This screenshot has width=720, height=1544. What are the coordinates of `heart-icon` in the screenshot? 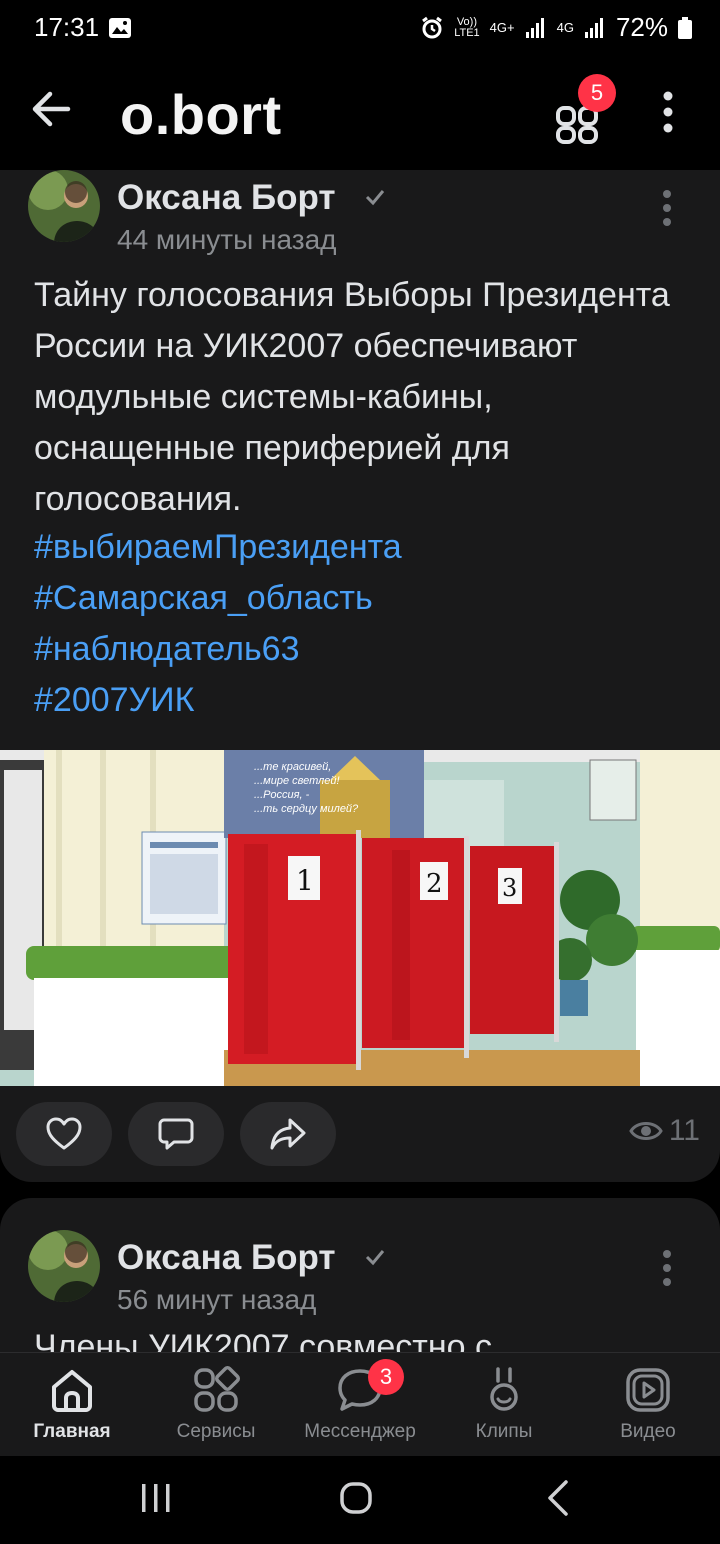 It's located at (64, 1133).